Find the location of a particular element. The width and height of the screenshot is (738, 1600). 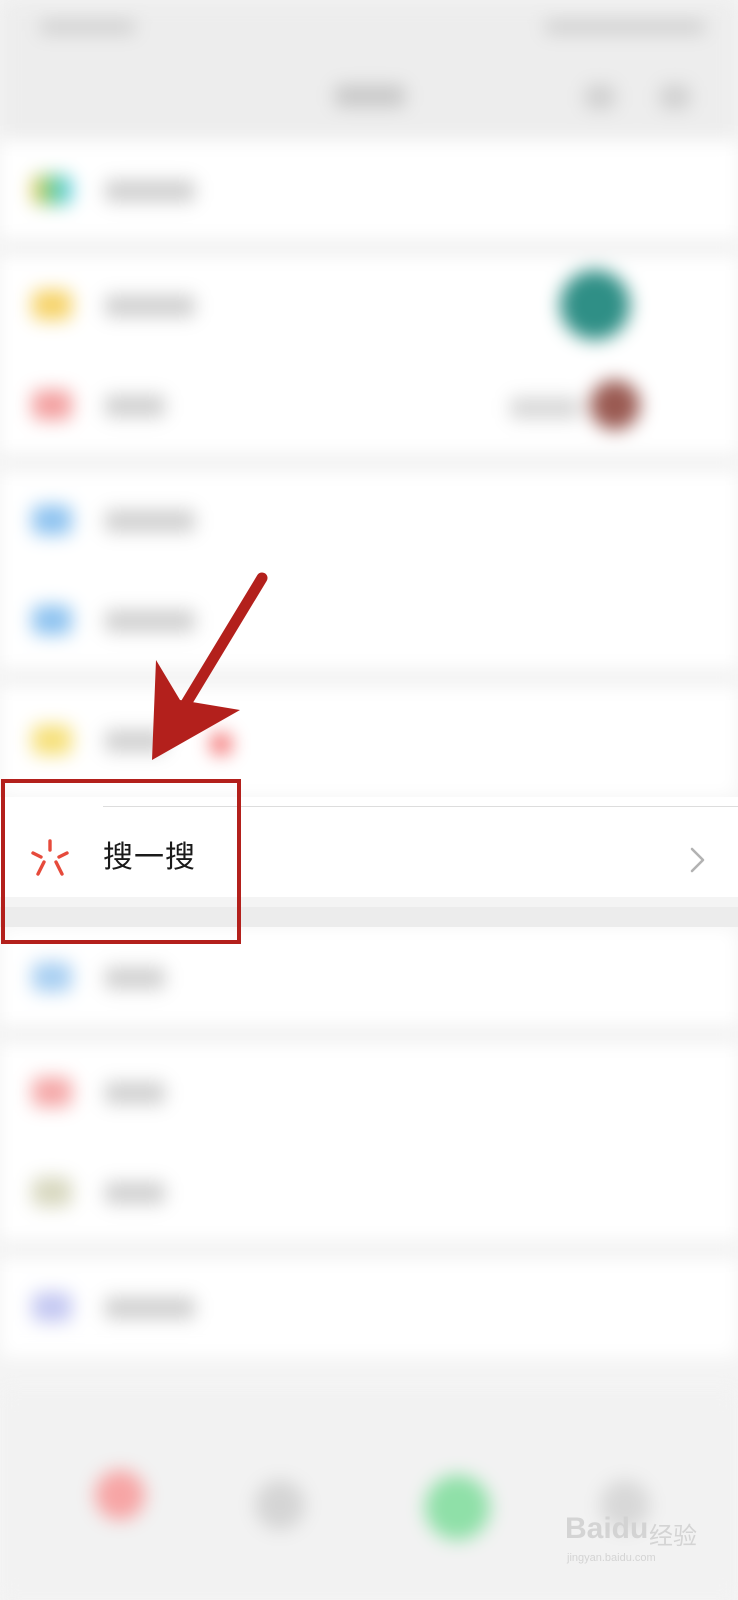

status-time is located at coordinates (87, 27).